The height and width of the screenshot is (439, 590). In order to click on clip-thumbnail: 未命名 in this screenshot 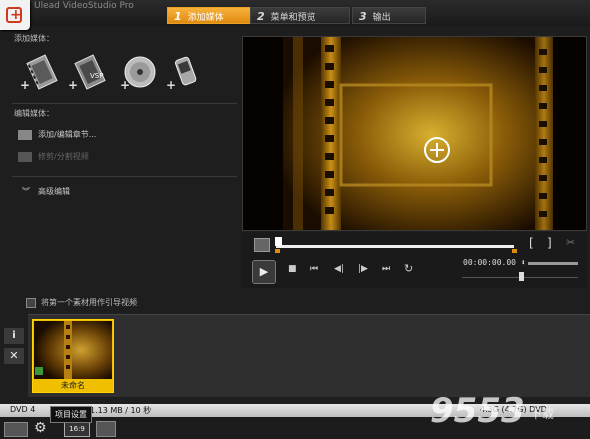, I will do `click(73, 356)`.